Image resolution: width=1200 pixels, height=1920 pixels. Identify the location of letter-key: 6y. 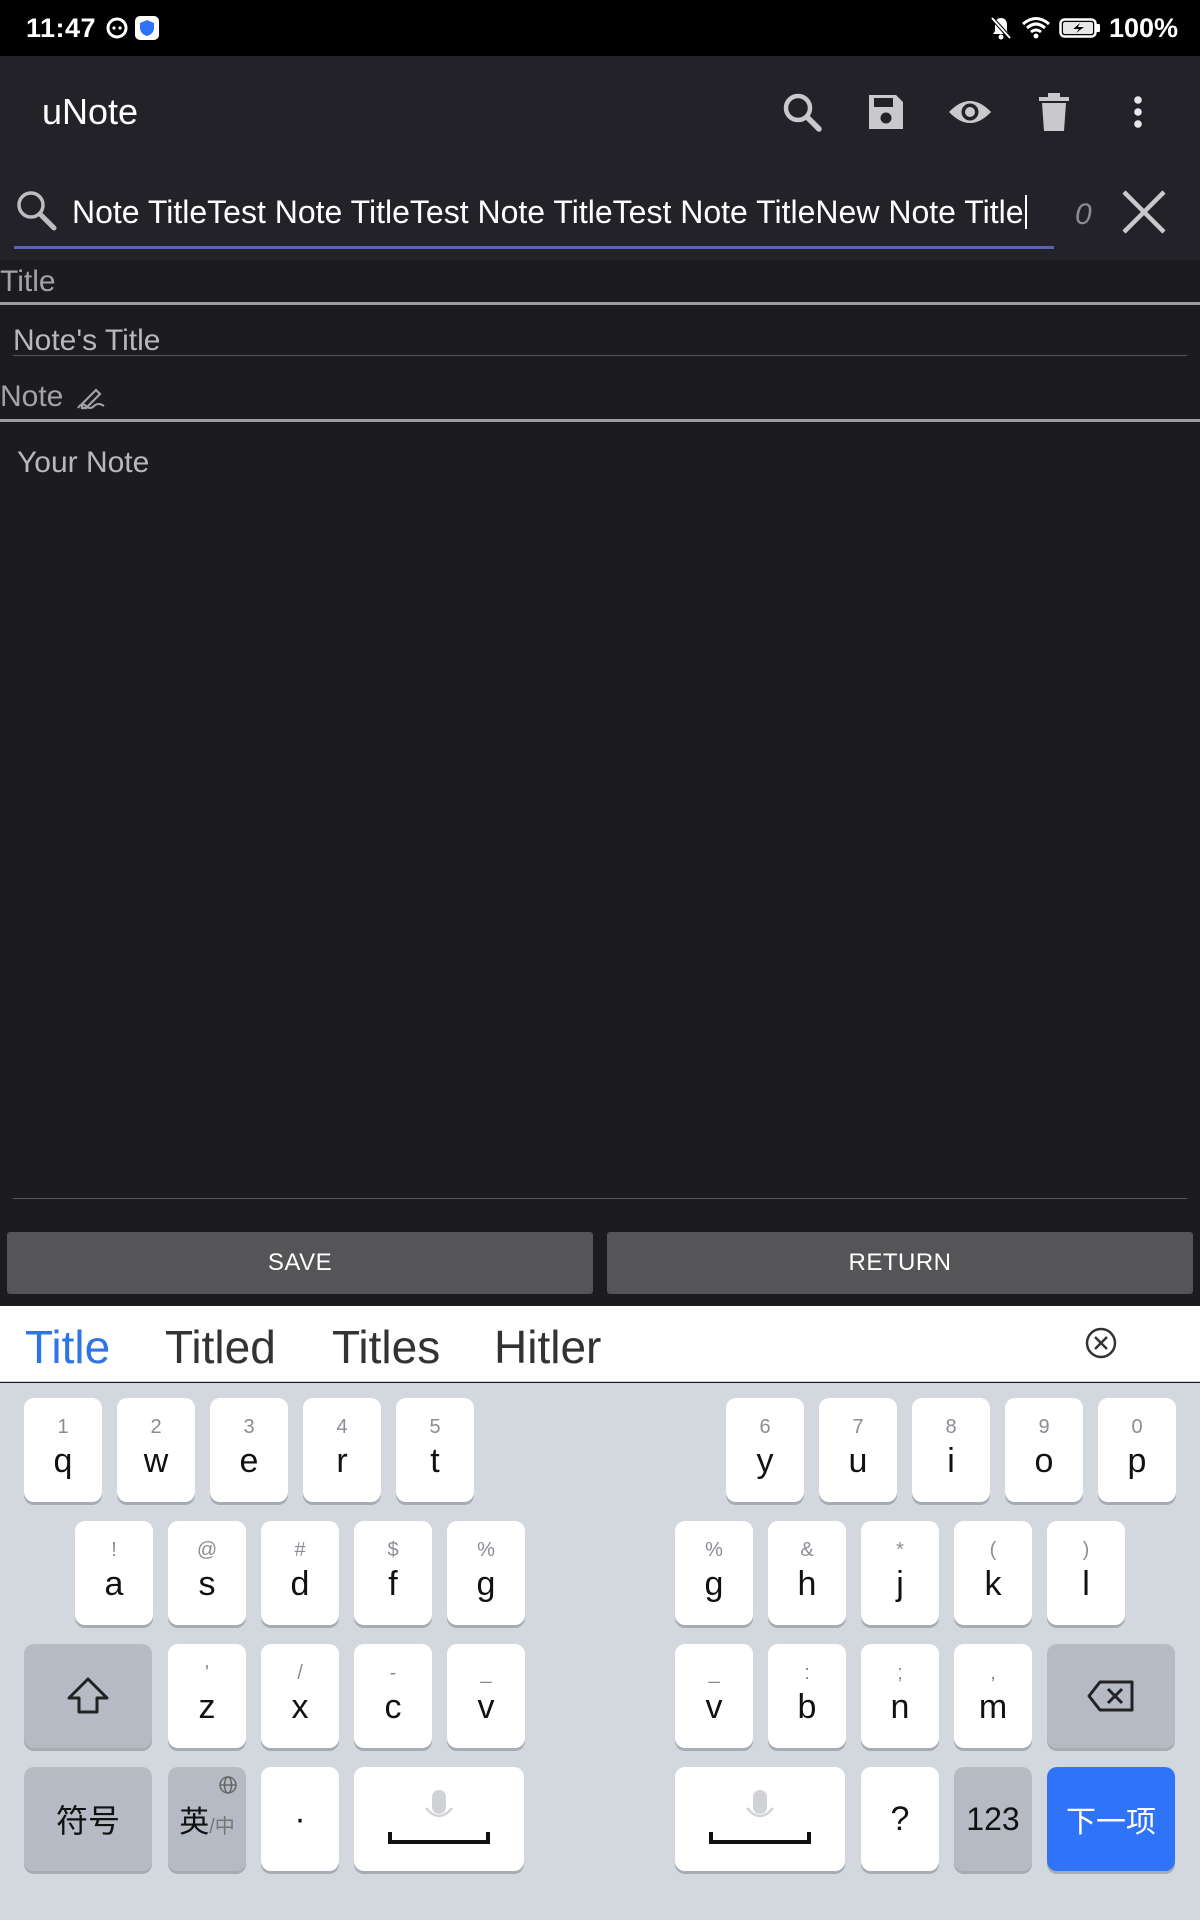
(765, 1450).